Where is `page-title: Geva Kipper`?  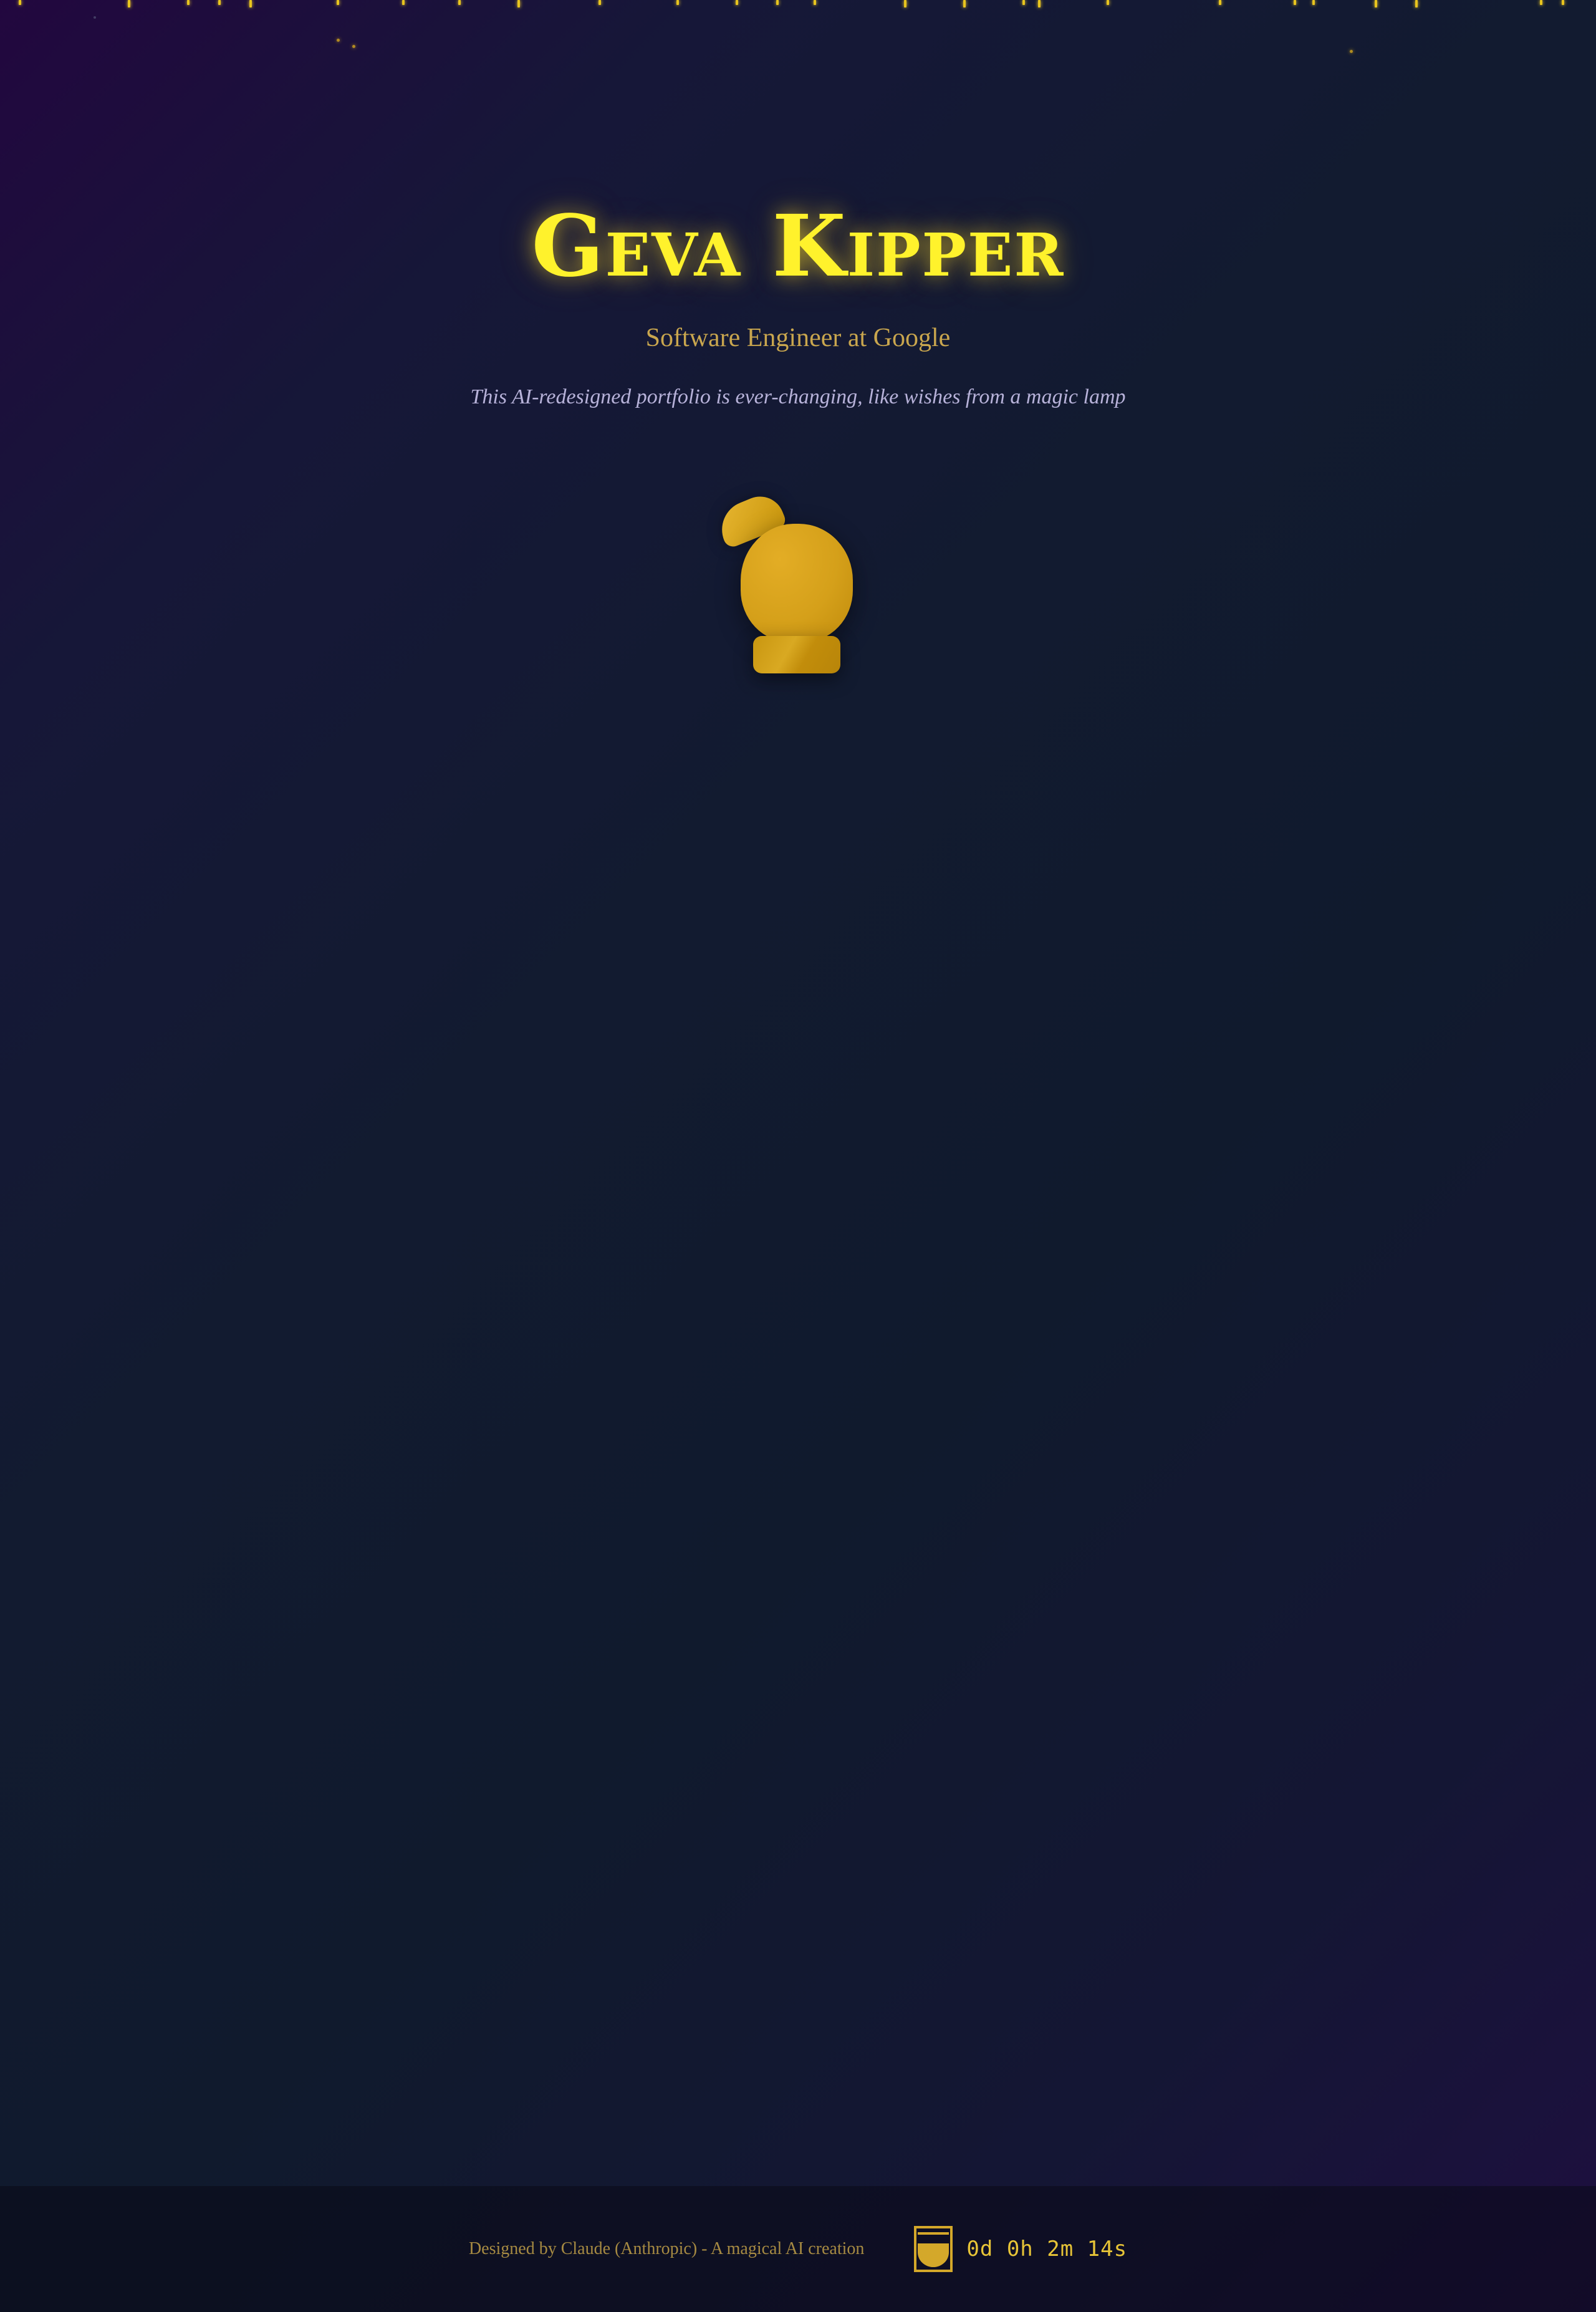
page-title: Geva Kipper is located at coordinates (798, 246).